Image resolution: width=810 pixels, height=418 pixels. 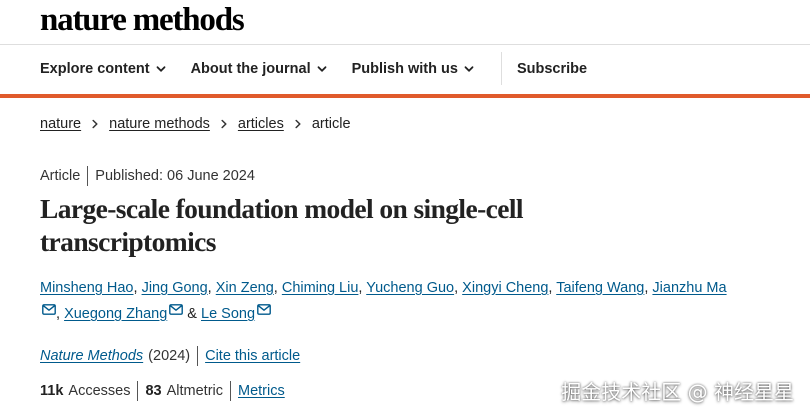 What do you see at coordinates (99, 391) in the screenshot?
I see `accesses-label: Accesses` at bounding box center [99, 391].